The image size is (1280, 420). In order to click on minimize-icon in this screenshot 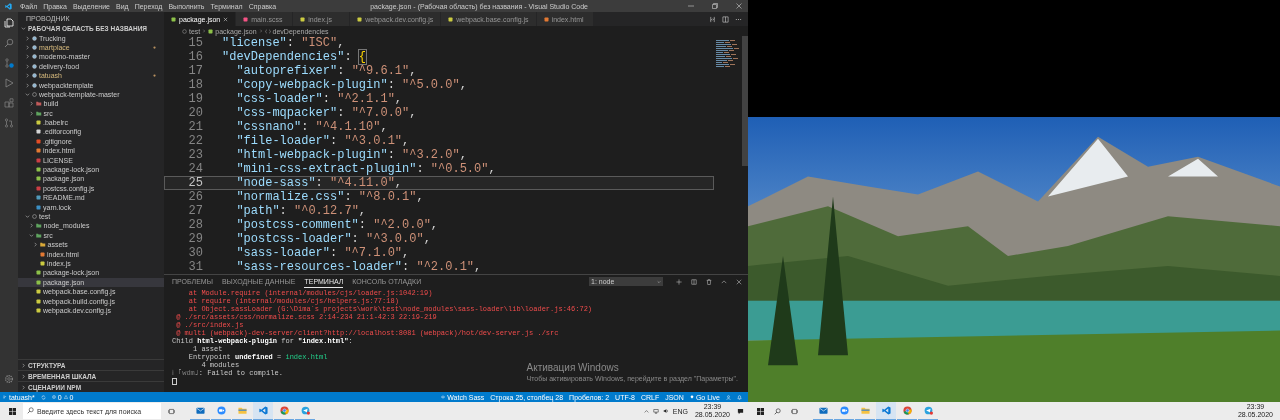, I will do `click(691, 6)`.